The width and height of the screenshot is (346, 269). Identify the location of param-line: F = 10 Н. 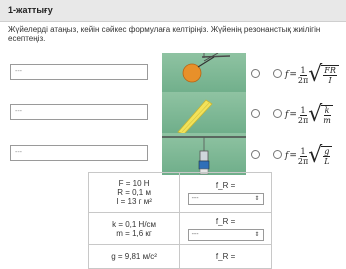
(134, 183).